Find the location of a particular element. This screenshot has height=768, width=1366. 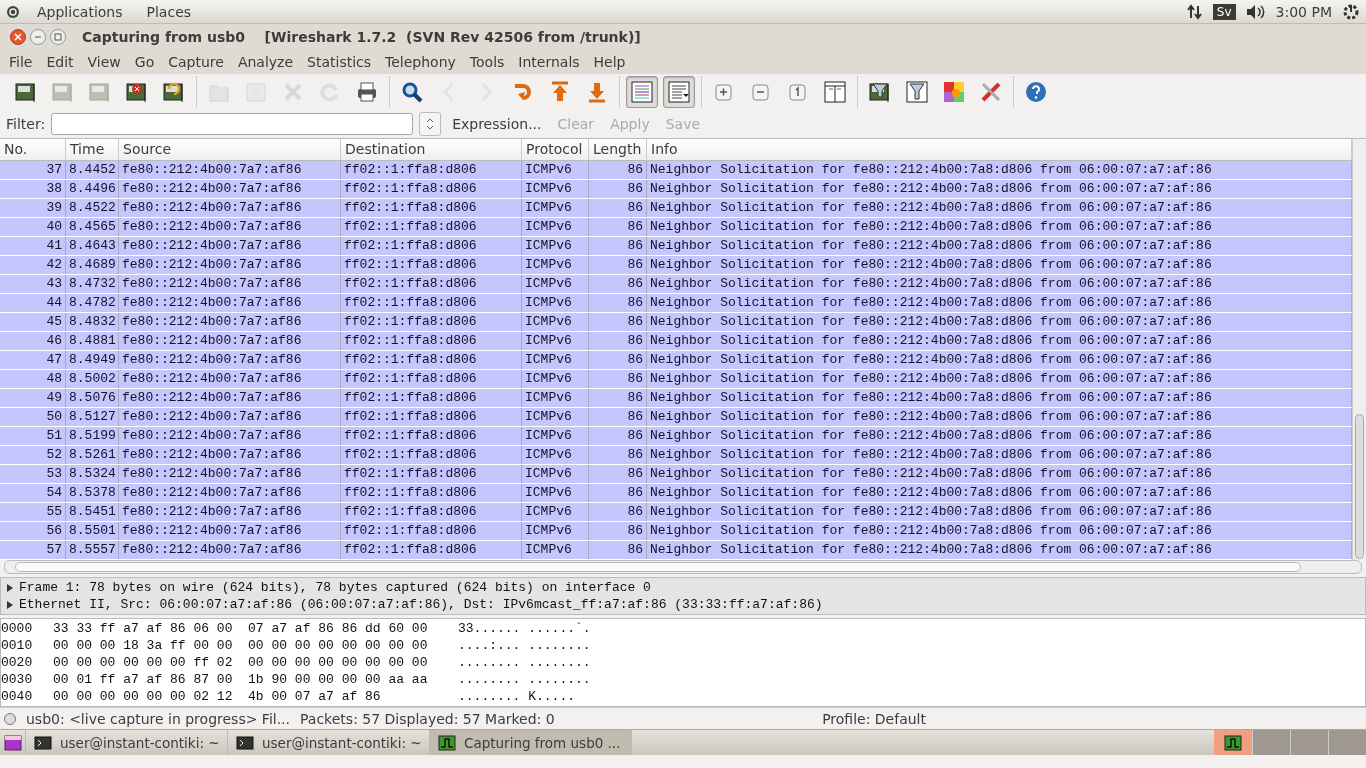

profile-text: Profile: Default is located at coordinates (874, 718).